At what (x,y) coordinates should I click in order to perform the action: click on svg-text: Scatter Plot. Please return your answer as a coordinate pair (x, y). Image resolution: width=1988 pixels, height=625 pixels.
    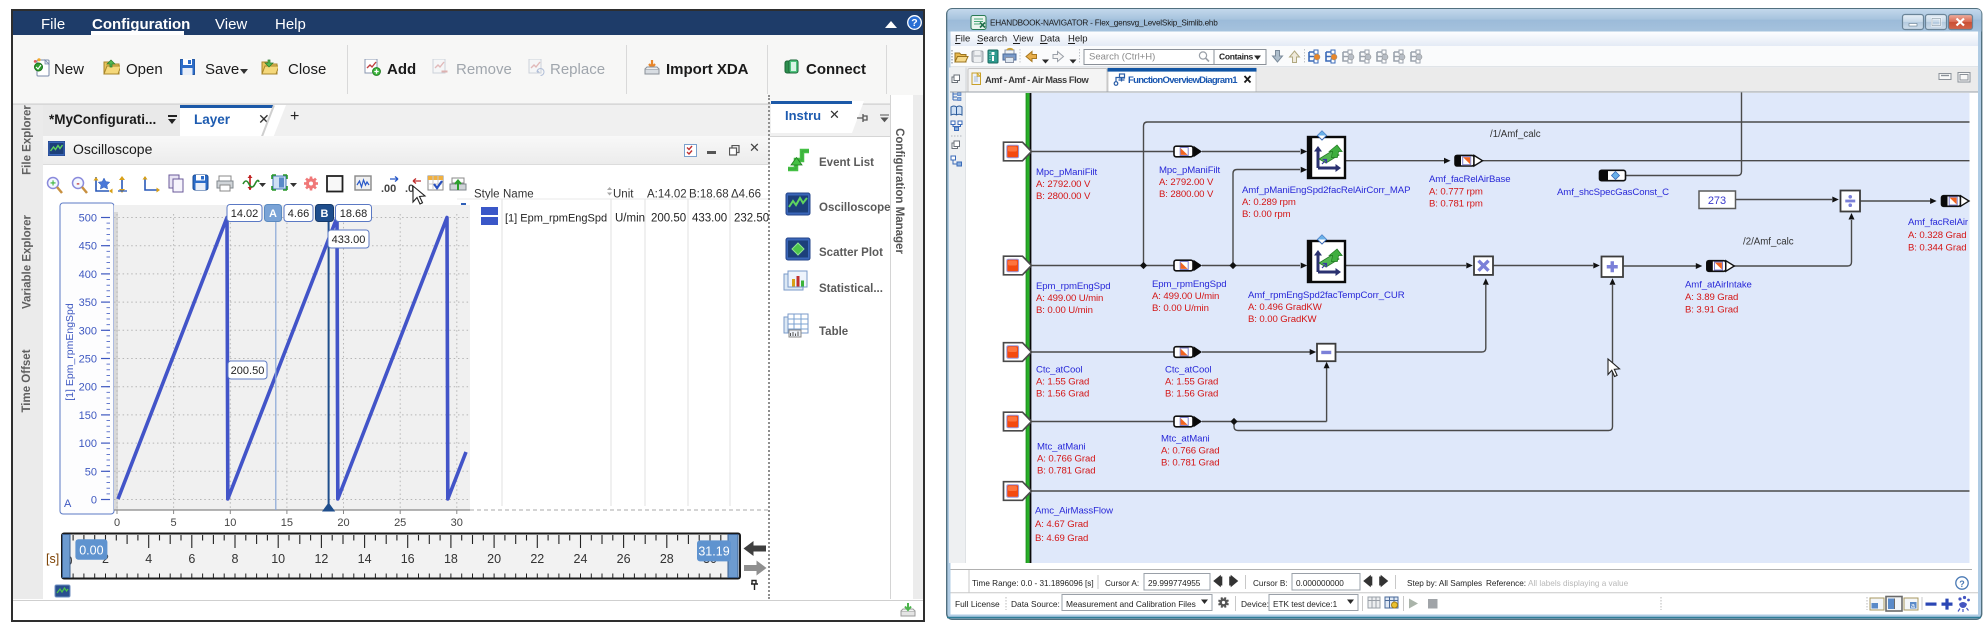
    Looking at the image, I should click on (851, 253).